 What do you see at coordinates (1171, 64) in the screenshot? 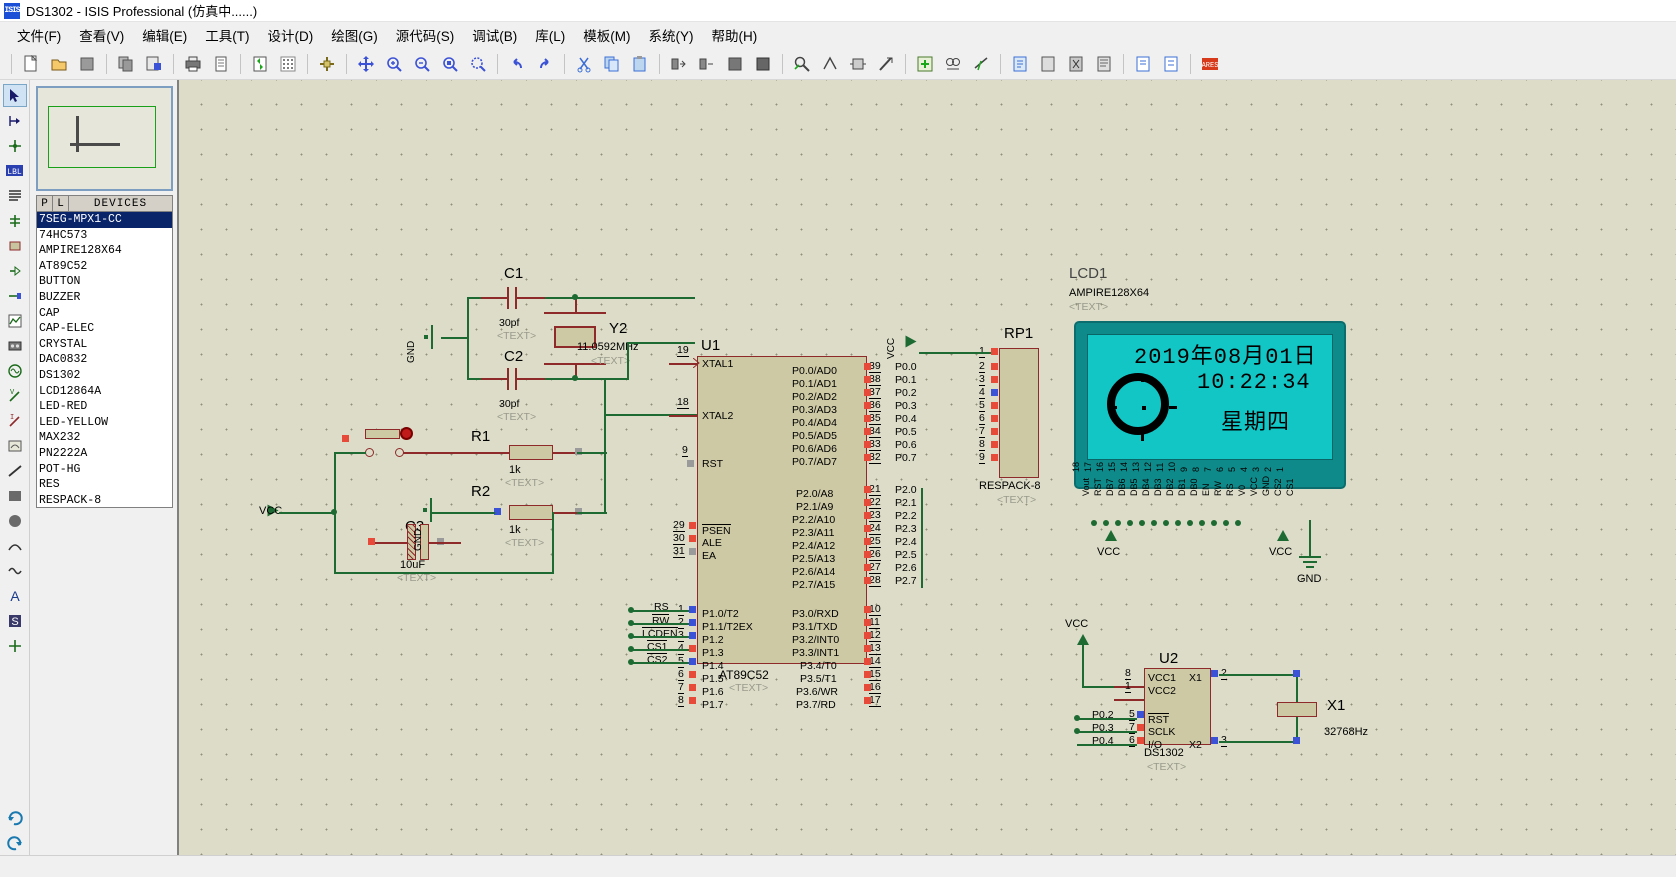
I see `netlist-icon` at bounding box center [1171, 64].